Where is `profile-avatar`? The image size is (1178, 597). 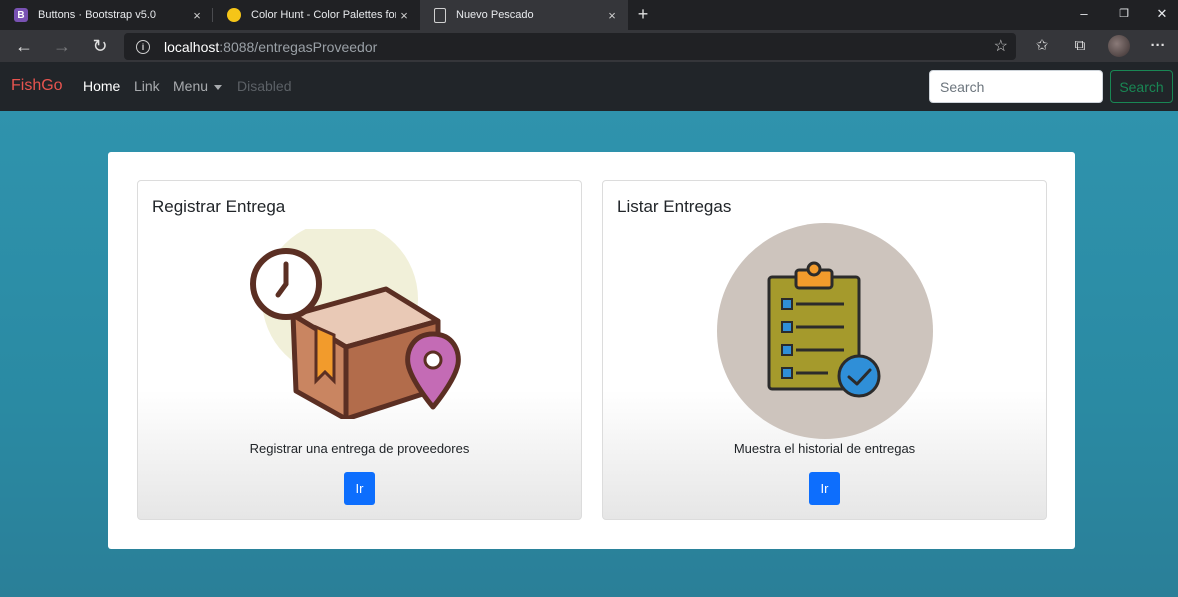 profile-avatar is located at coordinates (1119, 46).